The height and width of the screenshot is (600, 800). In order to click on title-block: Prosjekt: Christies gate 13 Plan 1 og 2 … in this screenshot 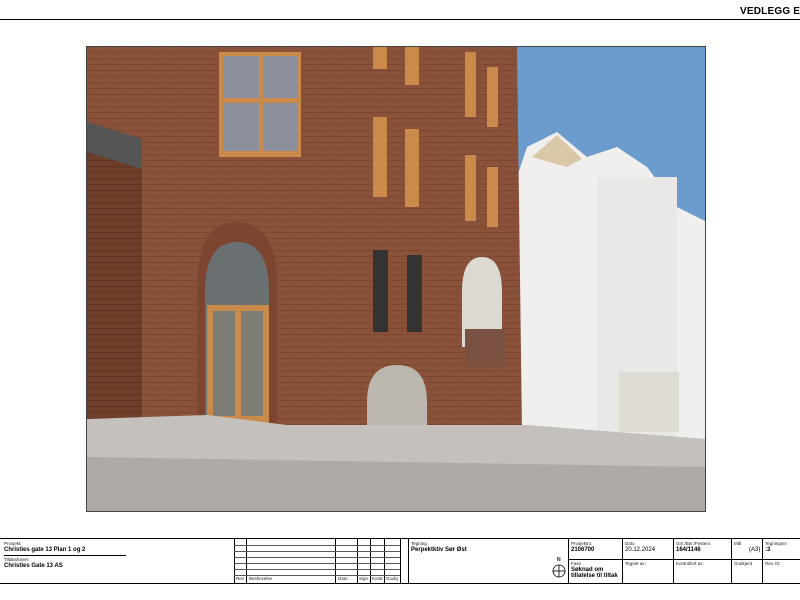, I will do `click(400, 561)`.